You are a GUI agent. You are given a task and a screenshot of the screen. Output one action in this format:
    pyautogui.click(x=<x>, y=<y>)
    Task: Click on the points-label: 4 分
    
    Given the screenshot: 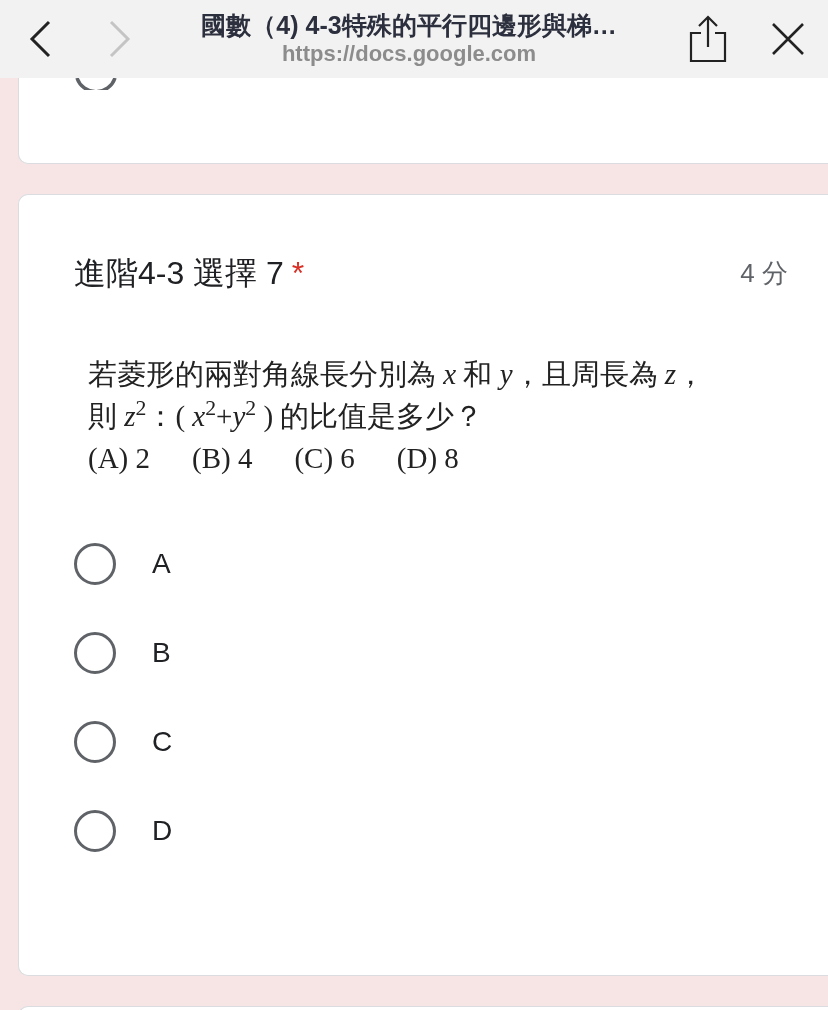 What is the action you would take?
    pyautogui.click(x=764, y=273)
    